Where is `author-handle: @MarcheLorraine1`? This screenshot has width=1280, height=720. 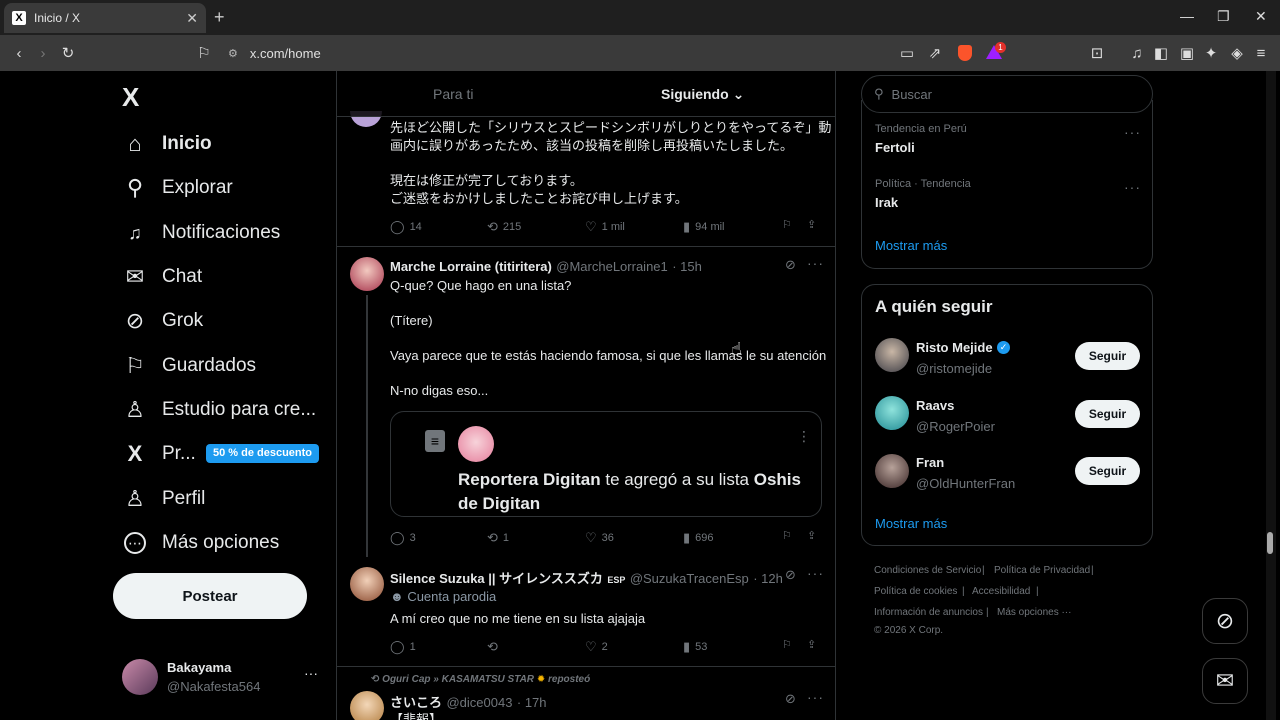 author-handle: @MarcheLorraine1 is located at coordinates (611, 266).